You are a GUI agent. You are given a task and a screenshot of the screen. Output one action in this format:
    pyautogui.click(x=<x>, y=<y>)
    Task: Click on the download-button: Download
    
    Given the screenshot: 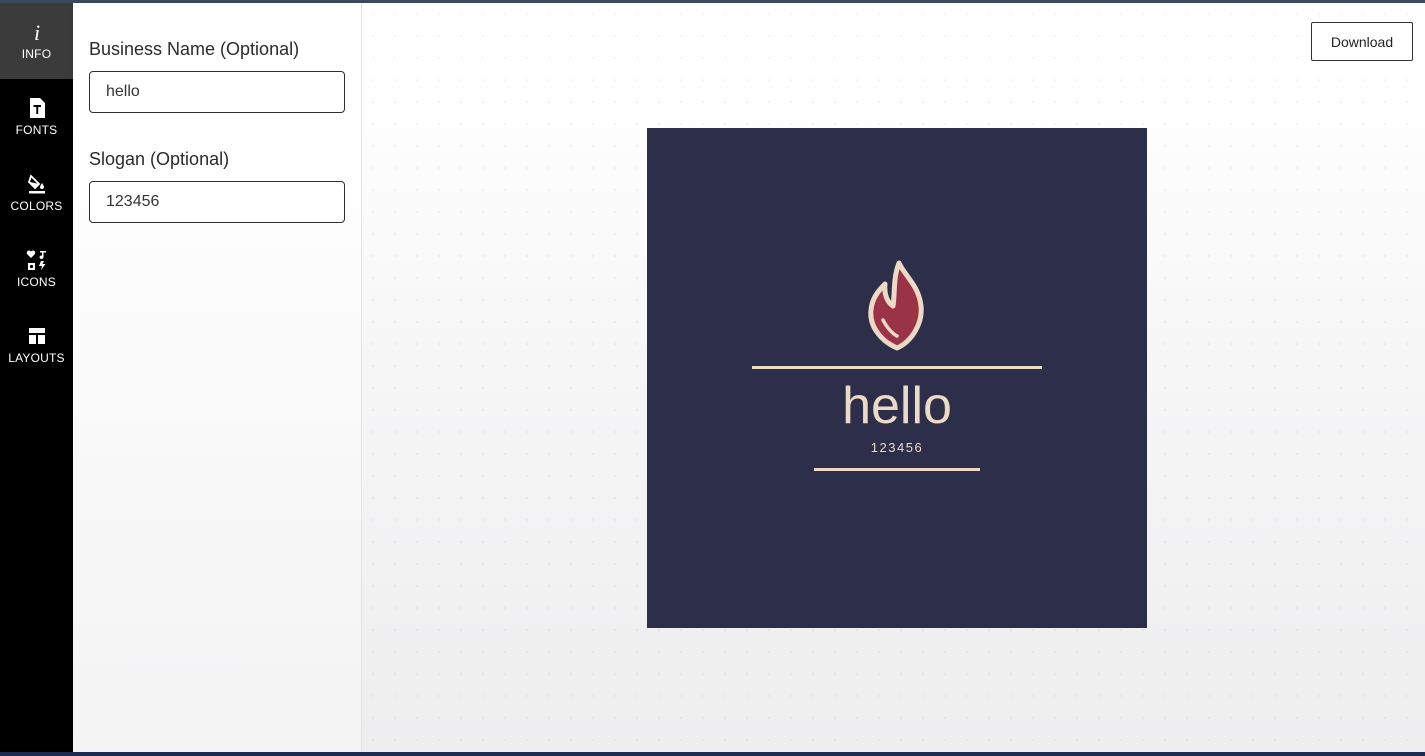 What is the action you would take?
    pyautogui.click(x=1362, y=41)
    